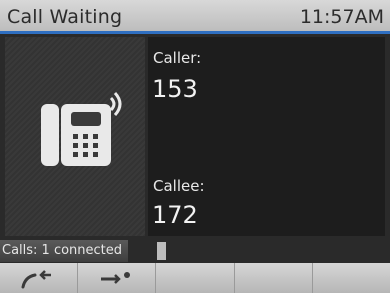  I want to click on status-bar: Calls: 1 connected, so click(195, 251).